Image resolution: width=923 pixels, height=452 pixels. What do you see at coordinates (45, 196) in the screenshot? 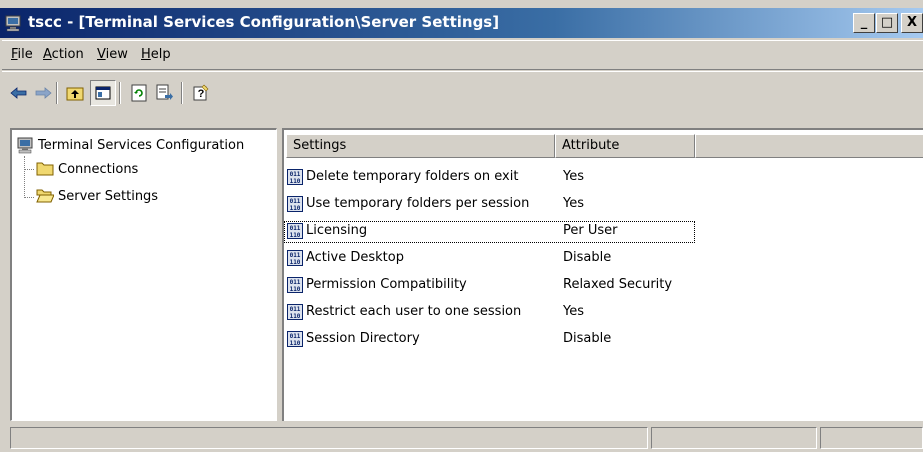
I see `open-folder-icon` at bounding box center [45, 196].